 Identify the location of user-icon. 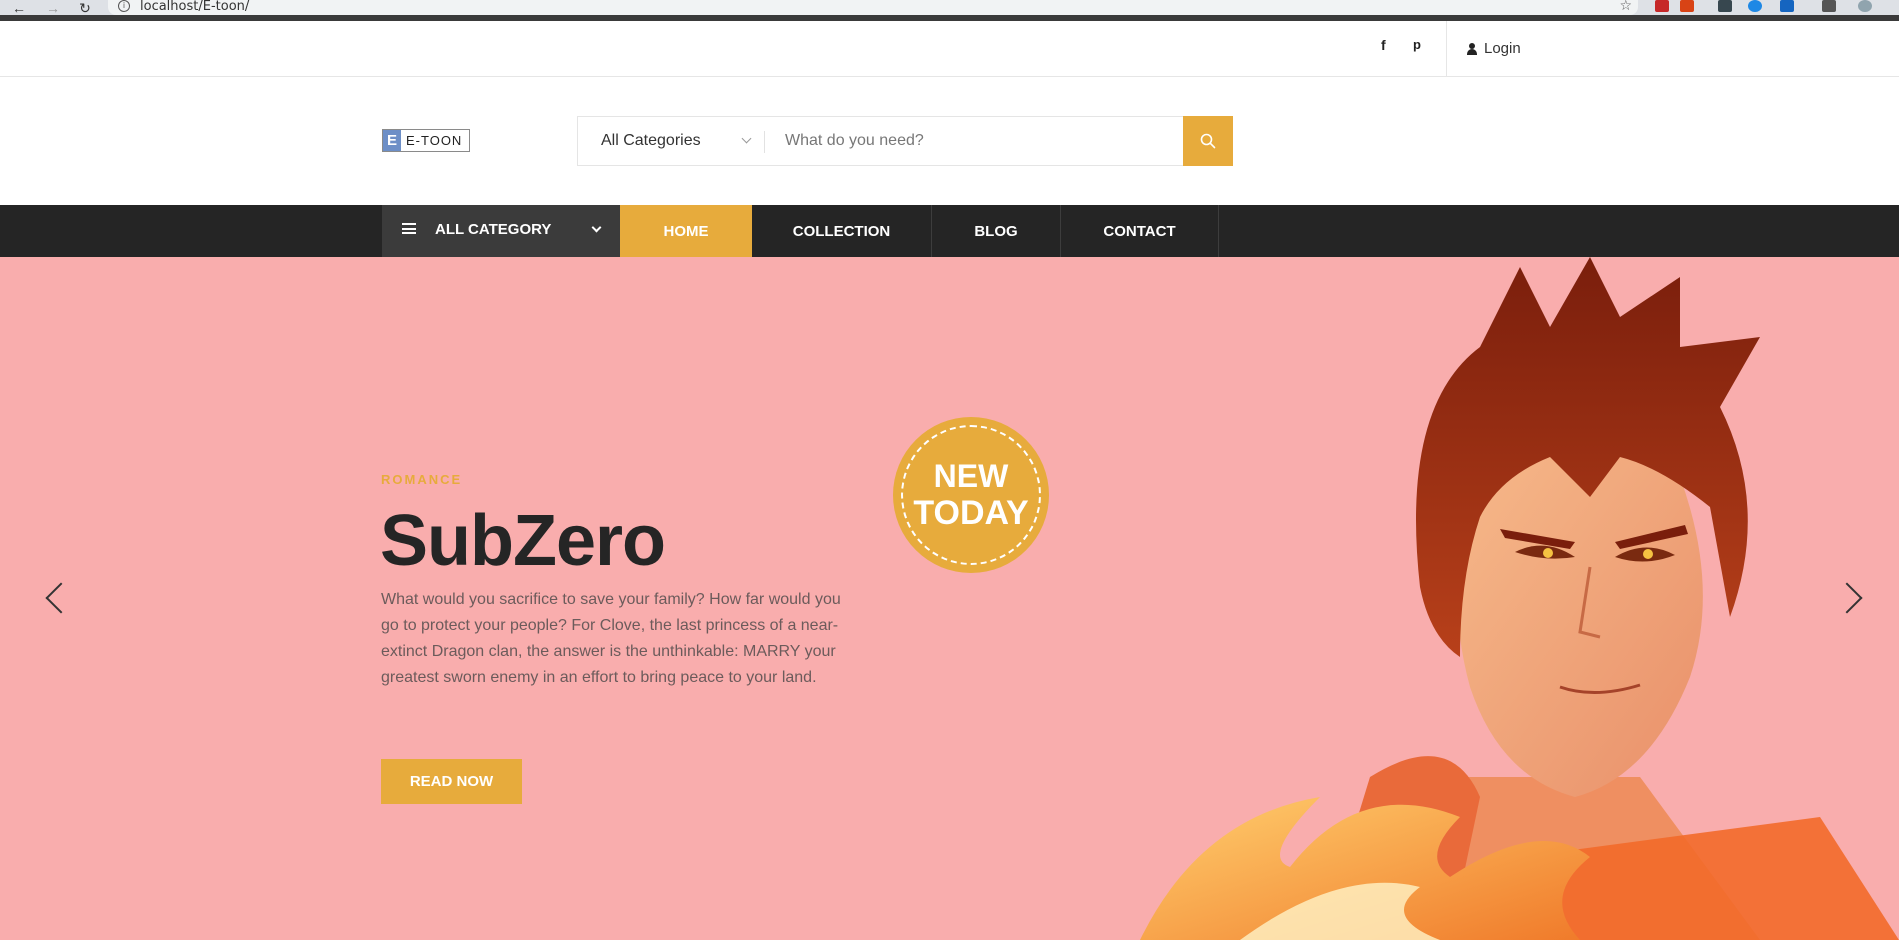
(1472, 48).